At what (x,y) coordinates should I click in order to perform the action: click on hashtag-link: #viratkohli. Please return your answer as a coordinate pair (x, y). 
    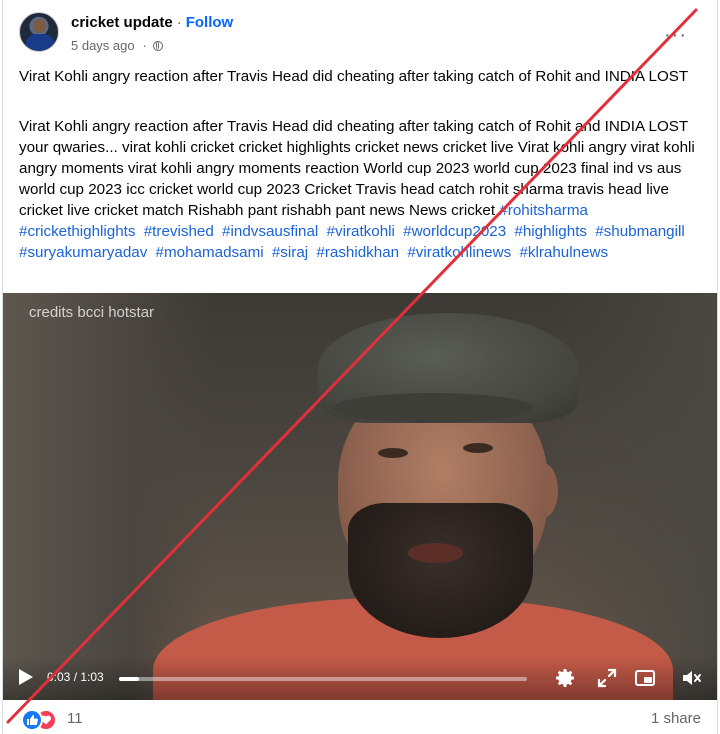
    Looking at the image, I should click on (361, 231).